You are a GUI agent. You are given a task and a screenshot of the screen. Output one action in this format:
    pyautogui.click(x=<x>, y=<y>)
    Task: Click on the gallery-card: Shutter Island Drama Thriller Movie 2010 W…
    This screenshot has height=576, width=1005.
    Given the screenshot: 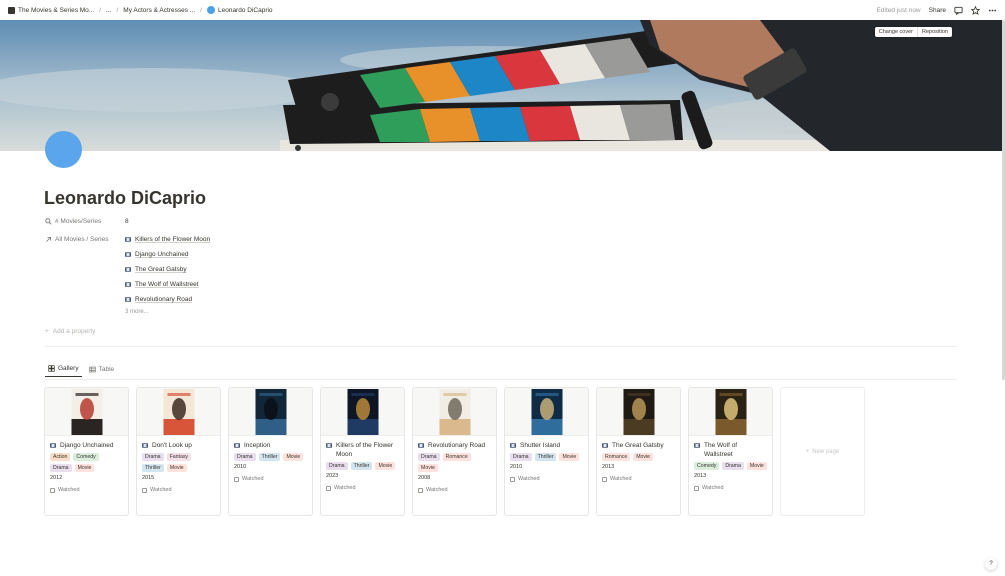 What is the action you would take?
    pyautogui.click(x=546, y=451)
    